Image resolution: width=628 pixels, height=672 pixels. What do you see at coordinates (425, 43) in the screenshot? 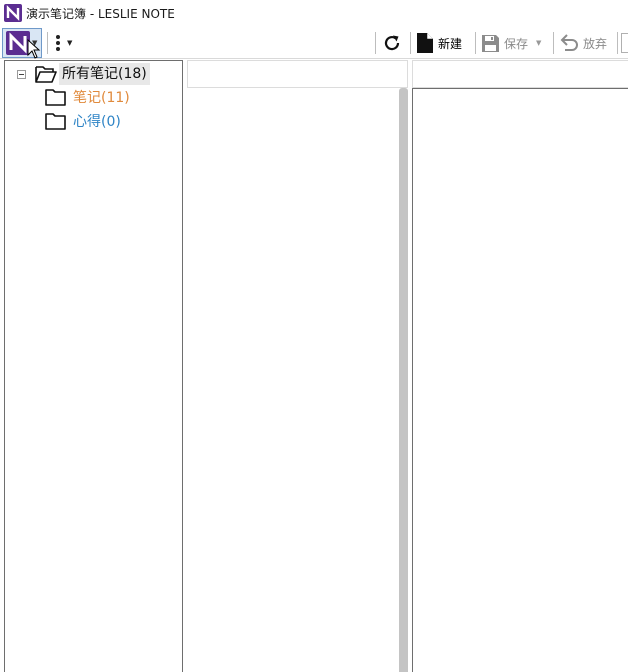
I see `new-document-icon` at bounding box center [425, 43].